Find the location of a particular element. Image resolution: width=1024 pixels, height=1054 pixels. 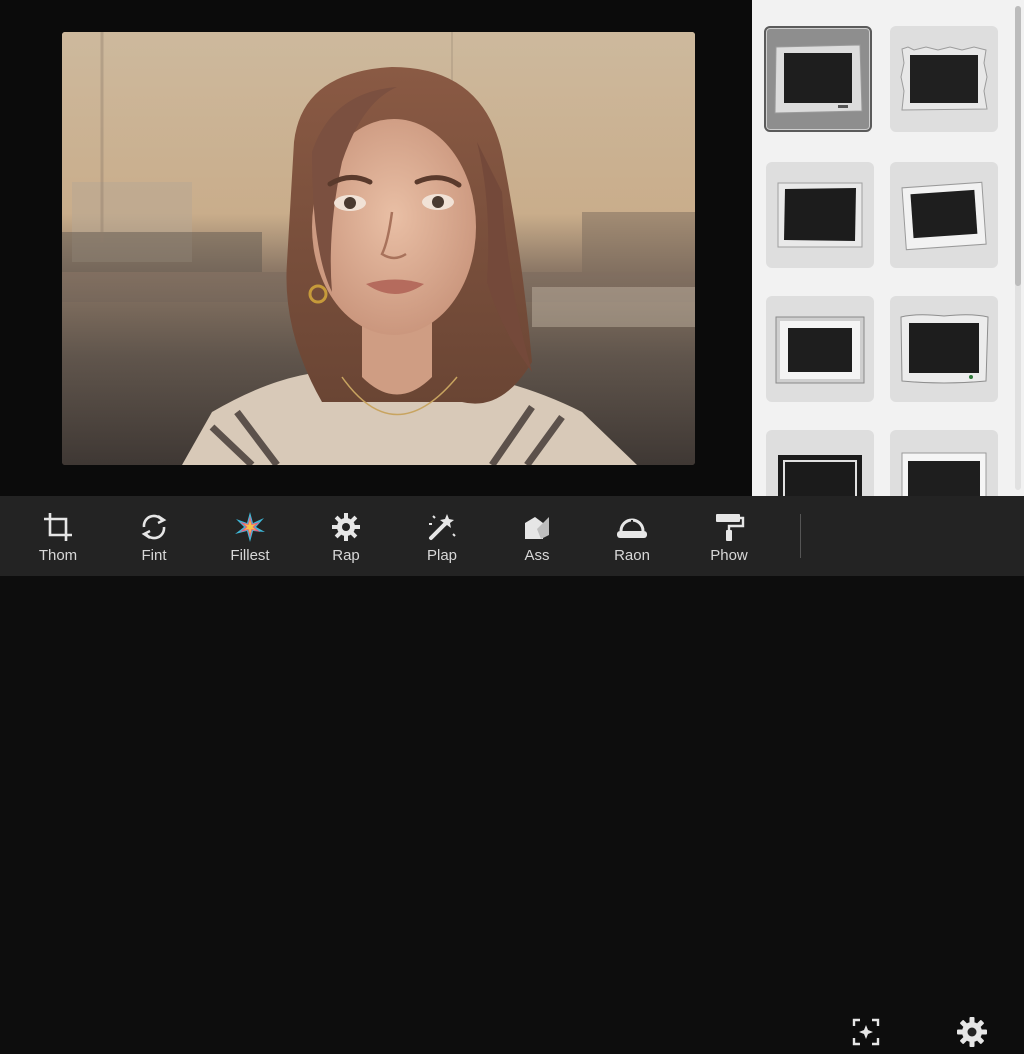

frame-option-metallic-bevel is located at coordinates (820, 349).